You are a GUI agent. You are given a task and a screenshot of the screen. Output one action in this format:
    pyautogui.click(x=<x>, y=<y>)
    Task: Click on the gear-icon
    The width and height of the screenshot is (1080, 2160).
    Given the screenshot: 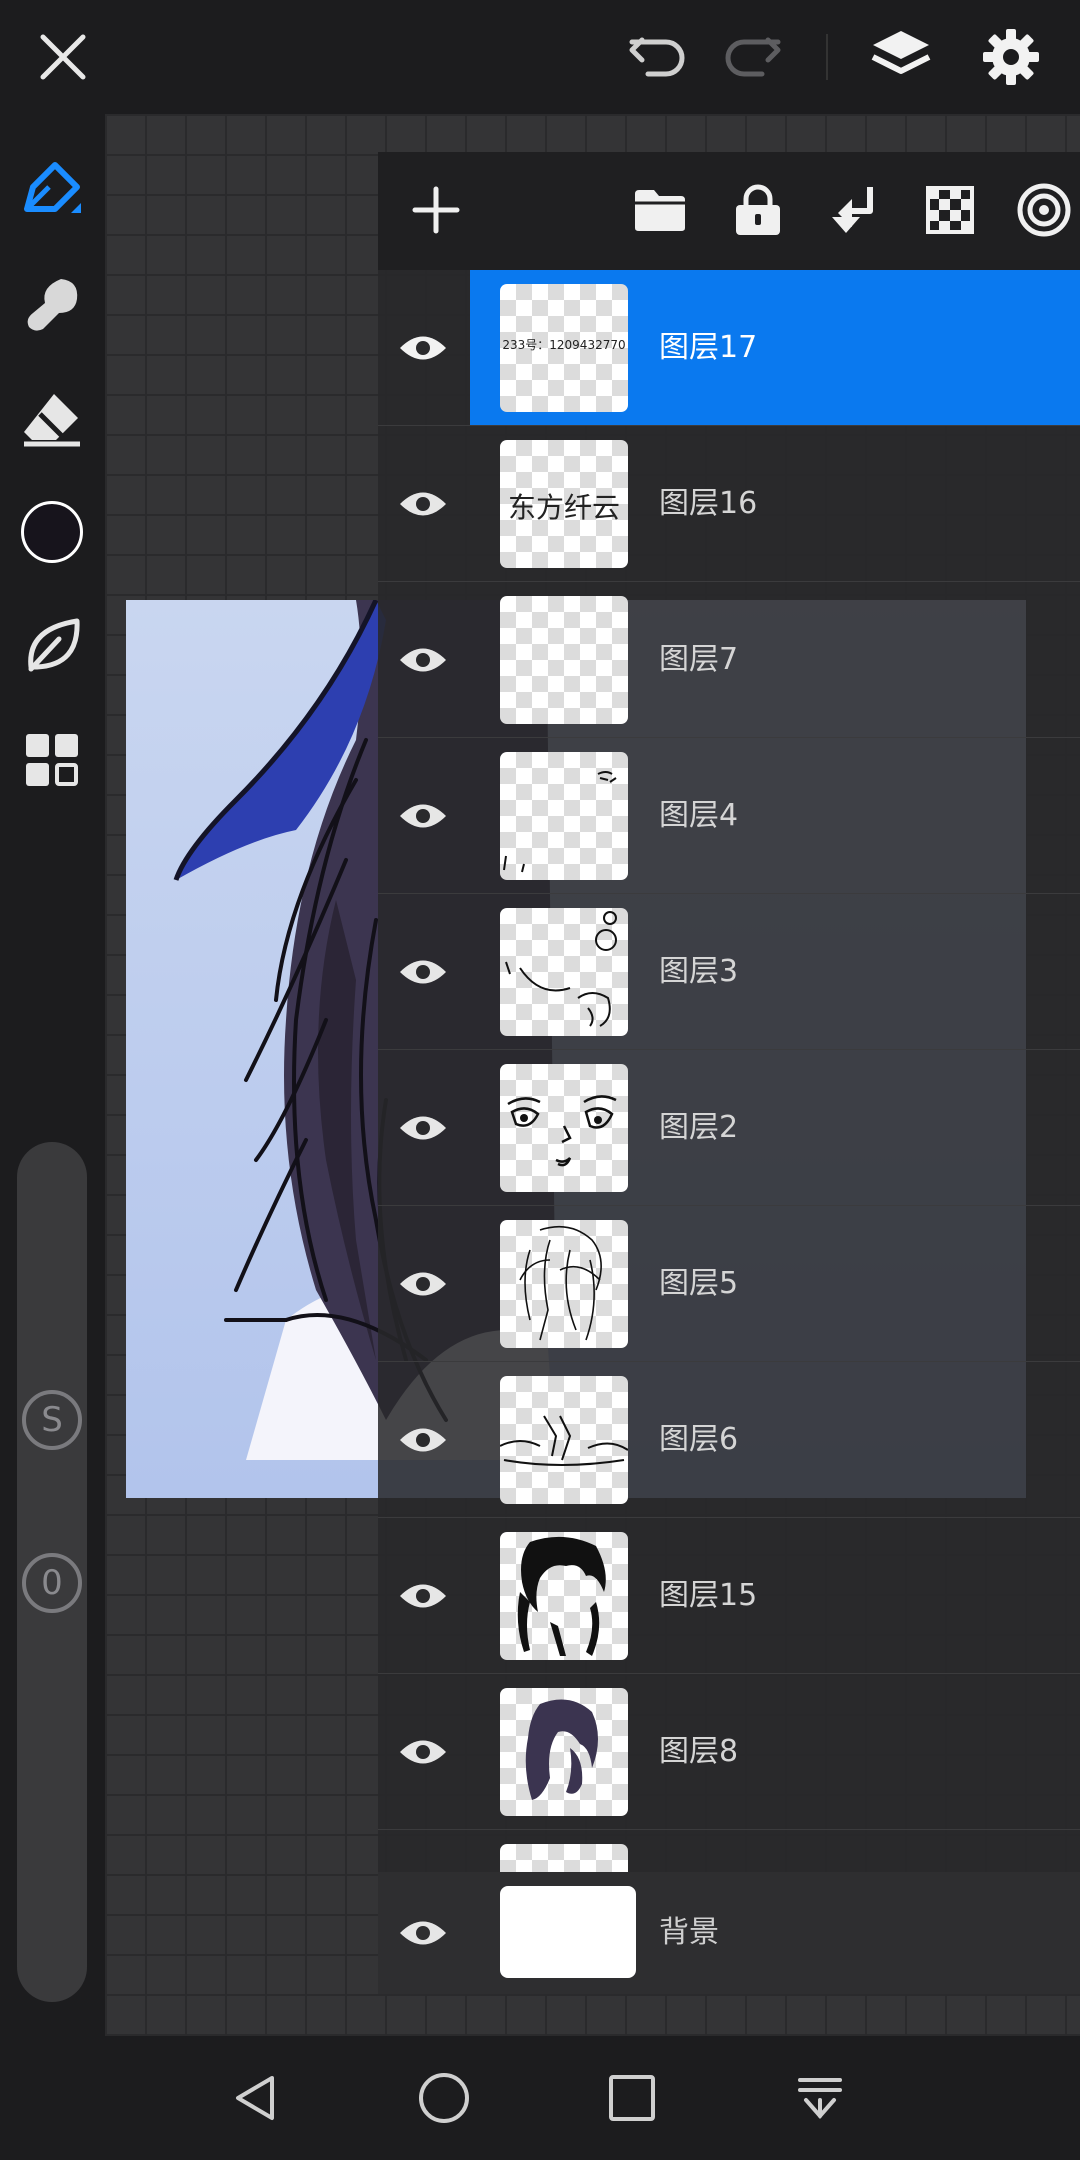 What is the action you would take?
    pyautogui.click(x=1011, y=57)
    